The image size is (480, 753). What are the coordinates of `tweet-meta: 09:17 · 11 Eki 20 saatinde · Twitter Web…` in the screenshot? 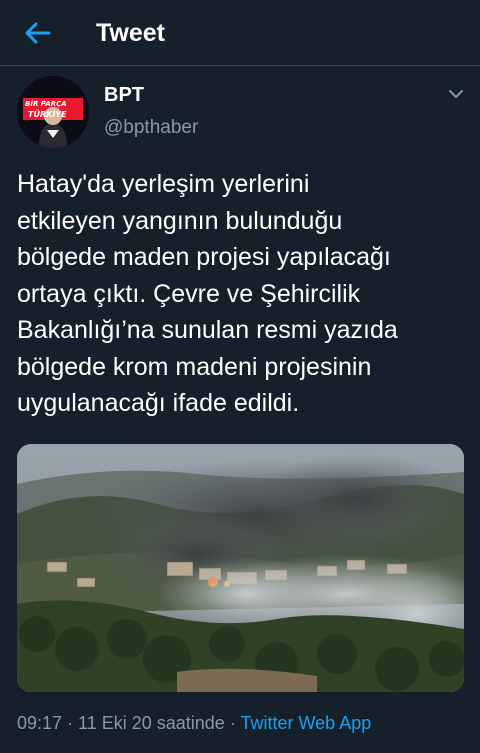 It's located at (194, 723).